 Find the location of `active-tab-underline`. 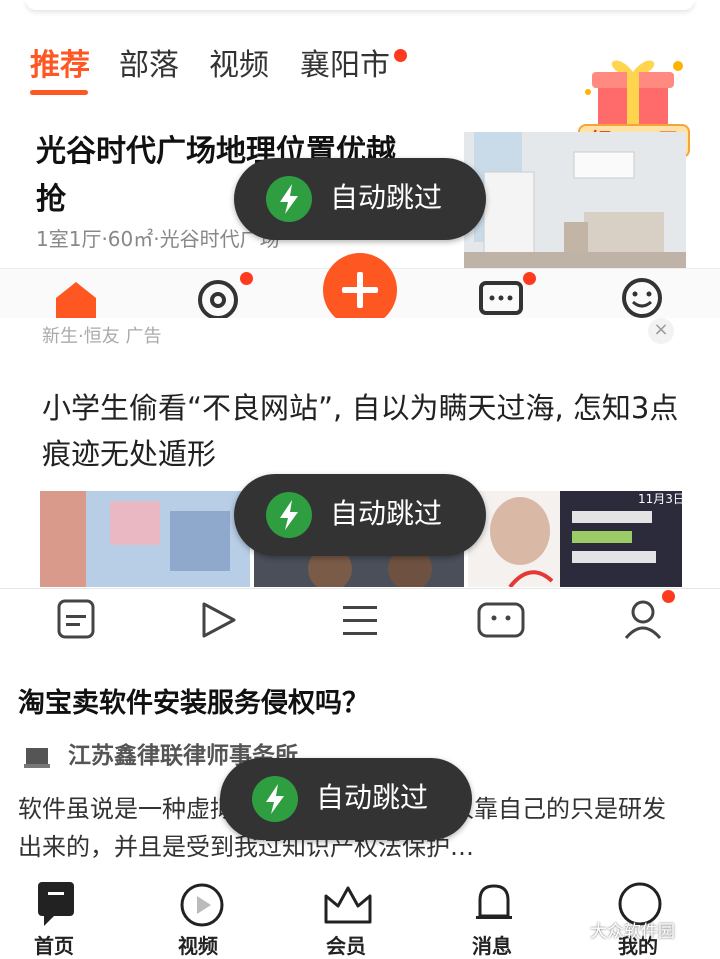

active-tab-underline is located at coordinates (59, 92).